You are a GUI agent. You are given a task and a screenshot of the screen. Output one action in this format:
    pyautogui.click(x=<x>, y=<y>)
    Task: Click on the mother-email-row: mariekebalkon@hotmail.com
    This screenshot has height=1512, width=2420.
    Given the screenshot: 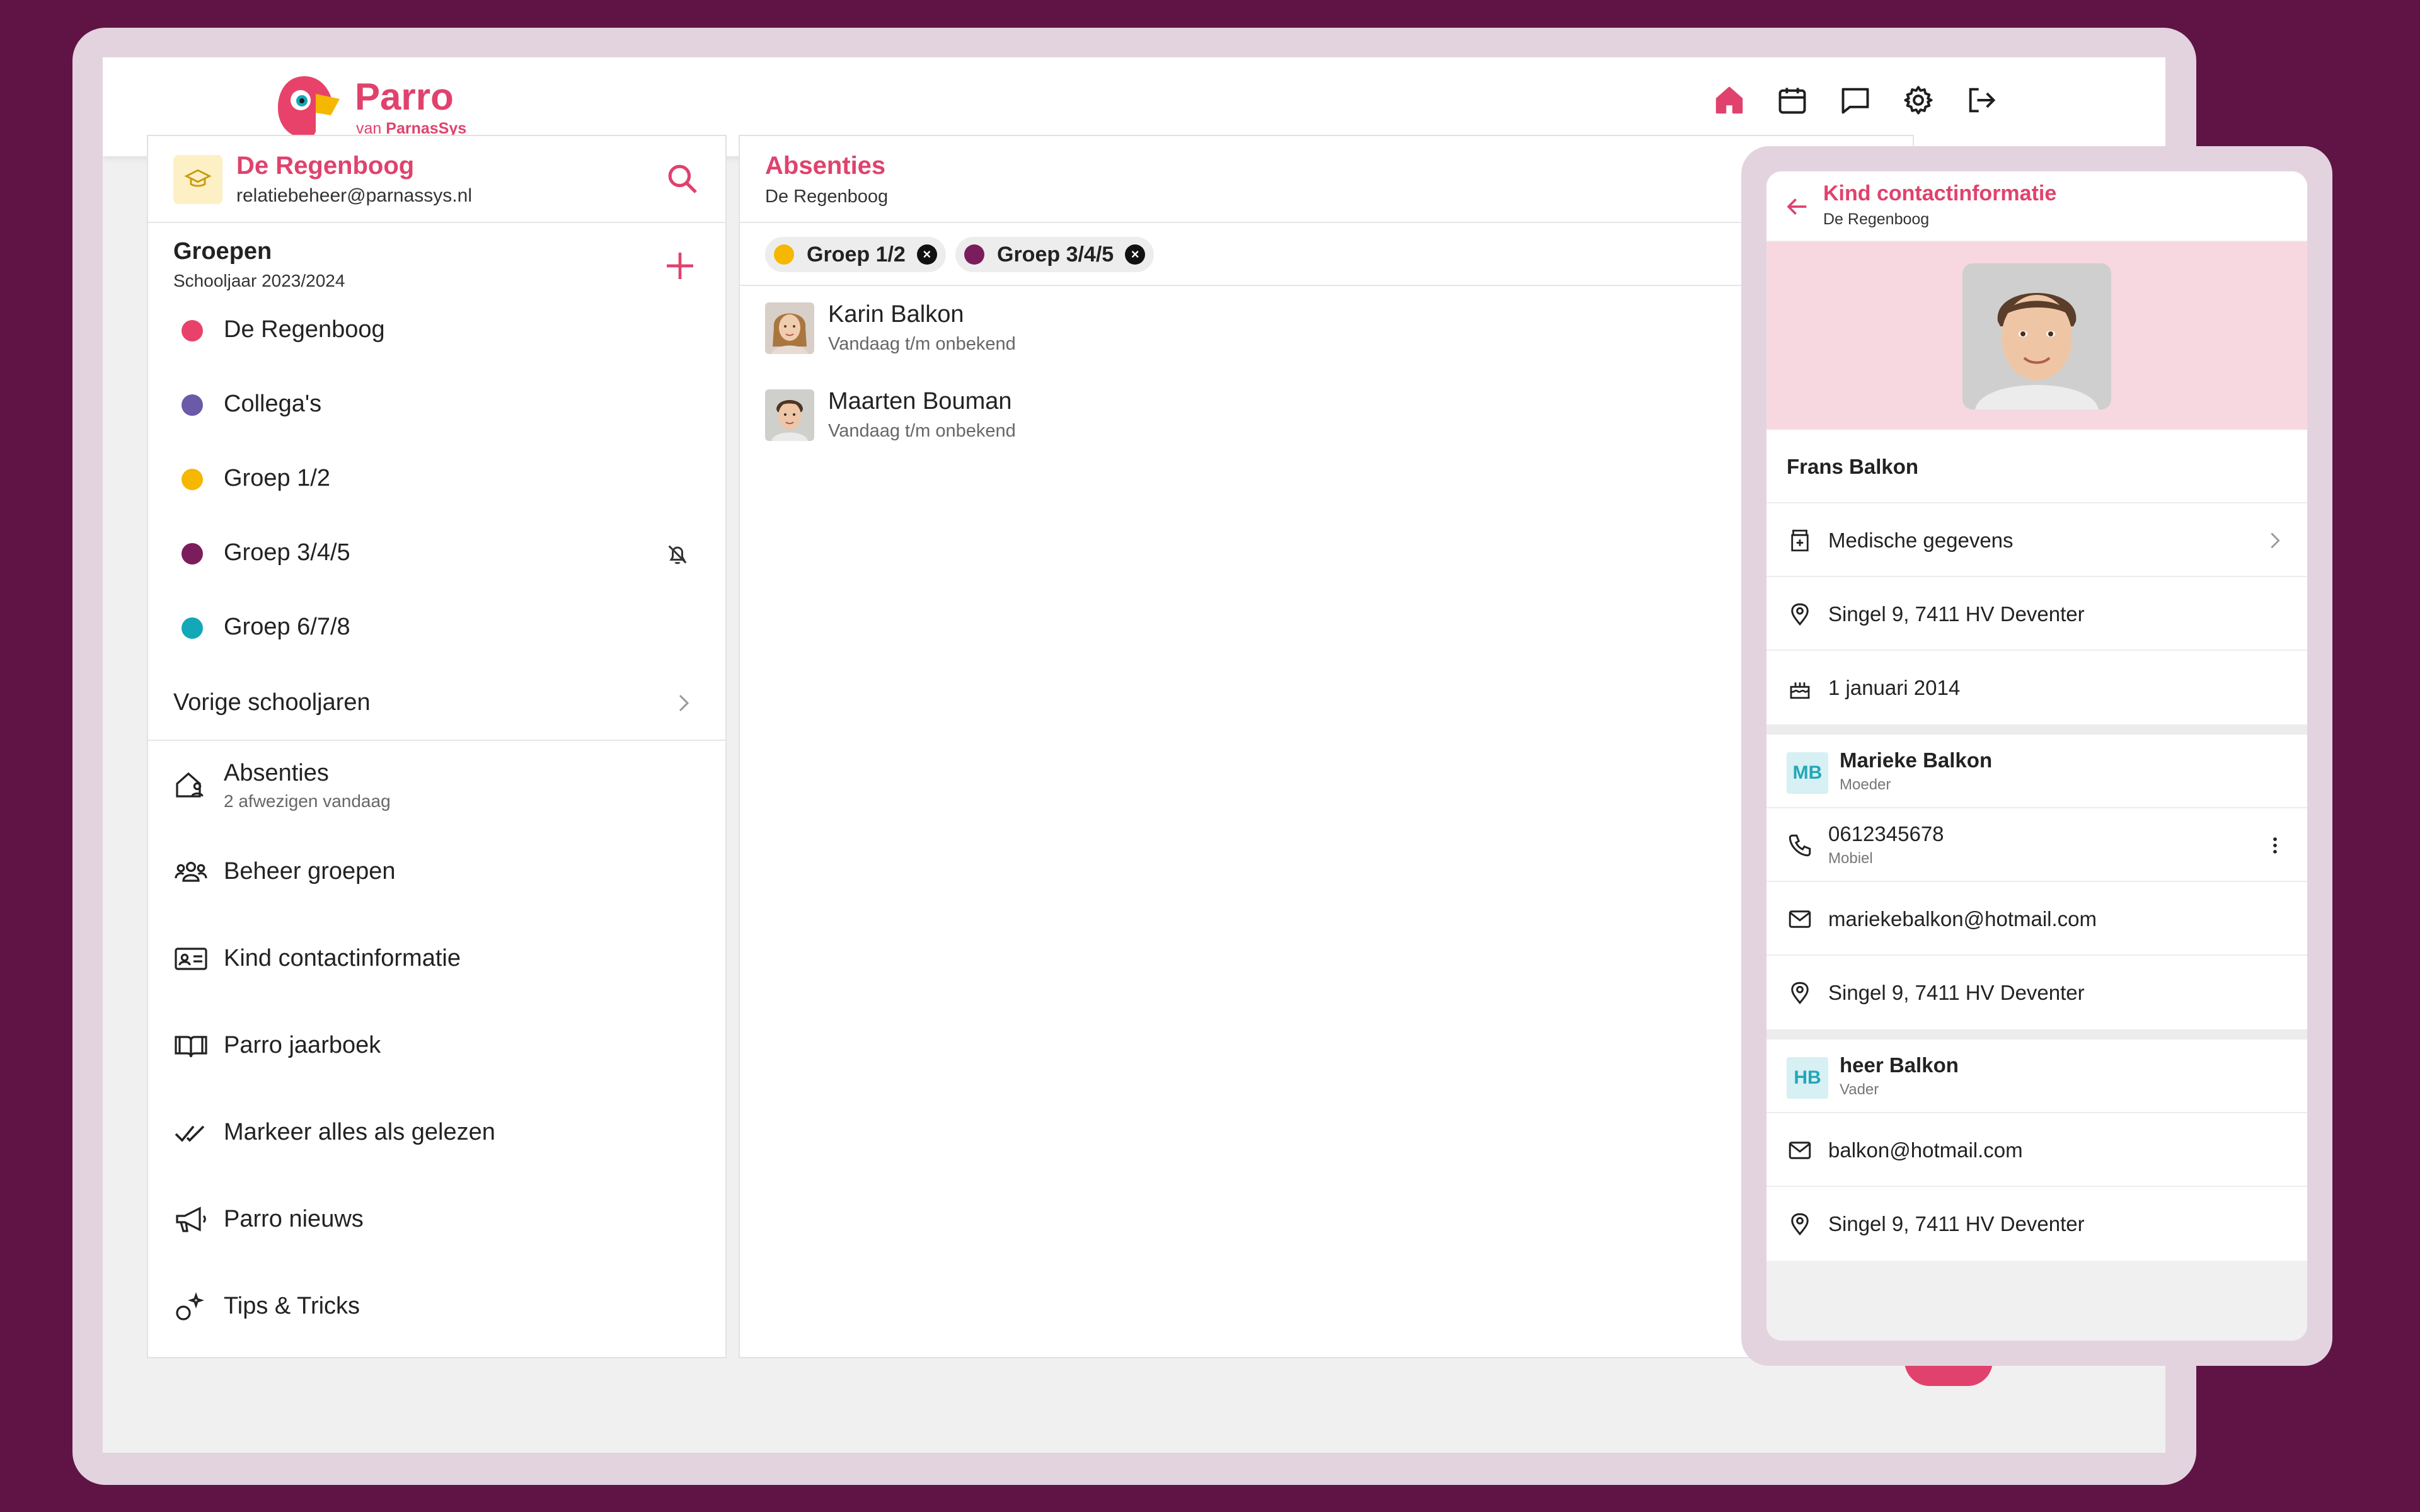 What is the action you would take?
    pyautogui.click(x=2036, y=919)
    